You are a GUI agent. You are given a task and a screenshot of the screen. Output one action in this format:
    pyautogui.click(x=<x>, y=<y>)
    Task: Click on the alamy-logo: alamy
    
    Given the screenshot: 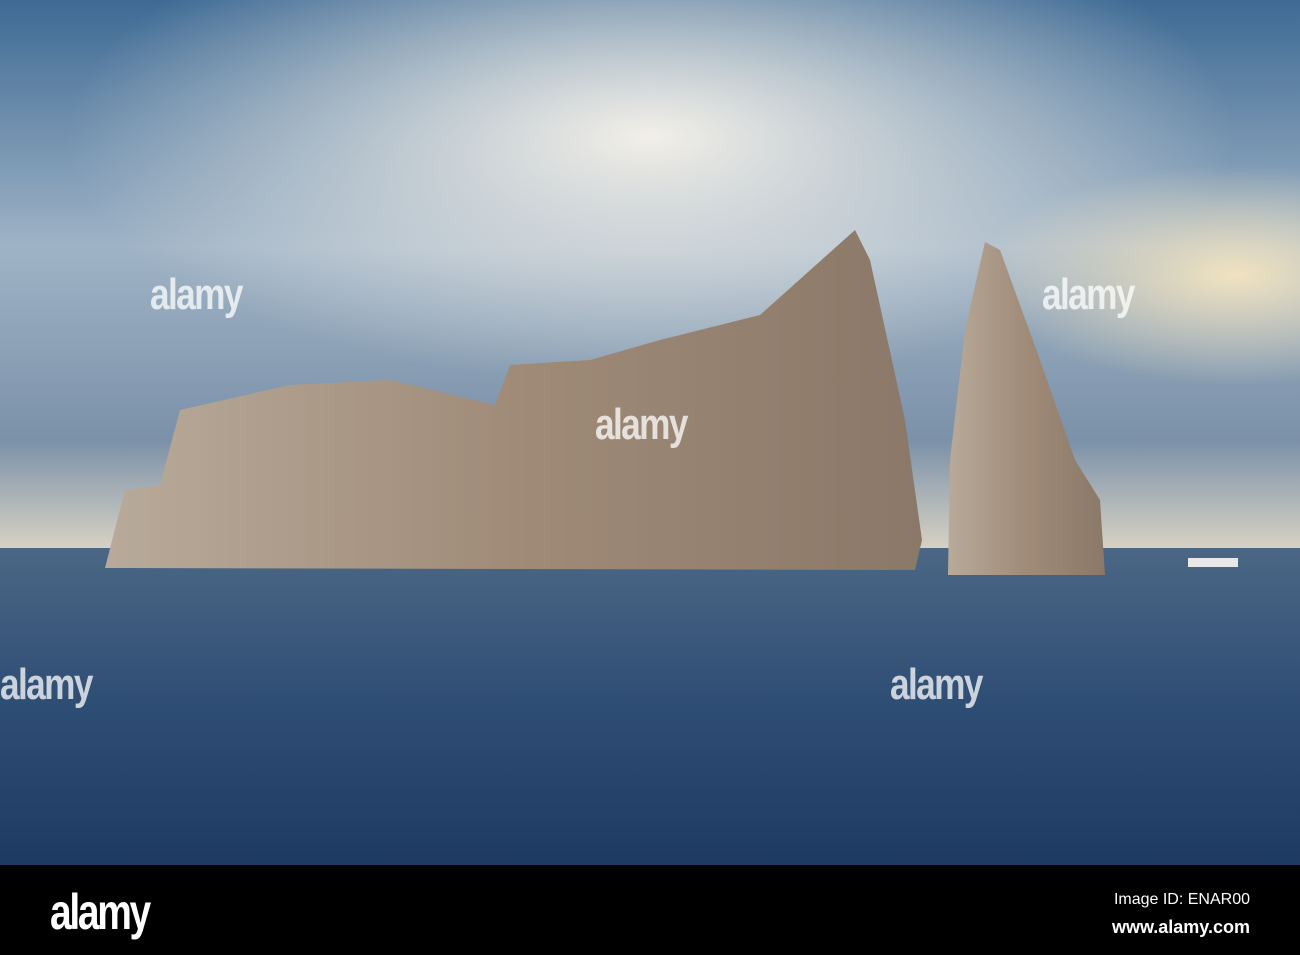 What is the action you would take?
    pyautogui.click(x=100, y=912)
    